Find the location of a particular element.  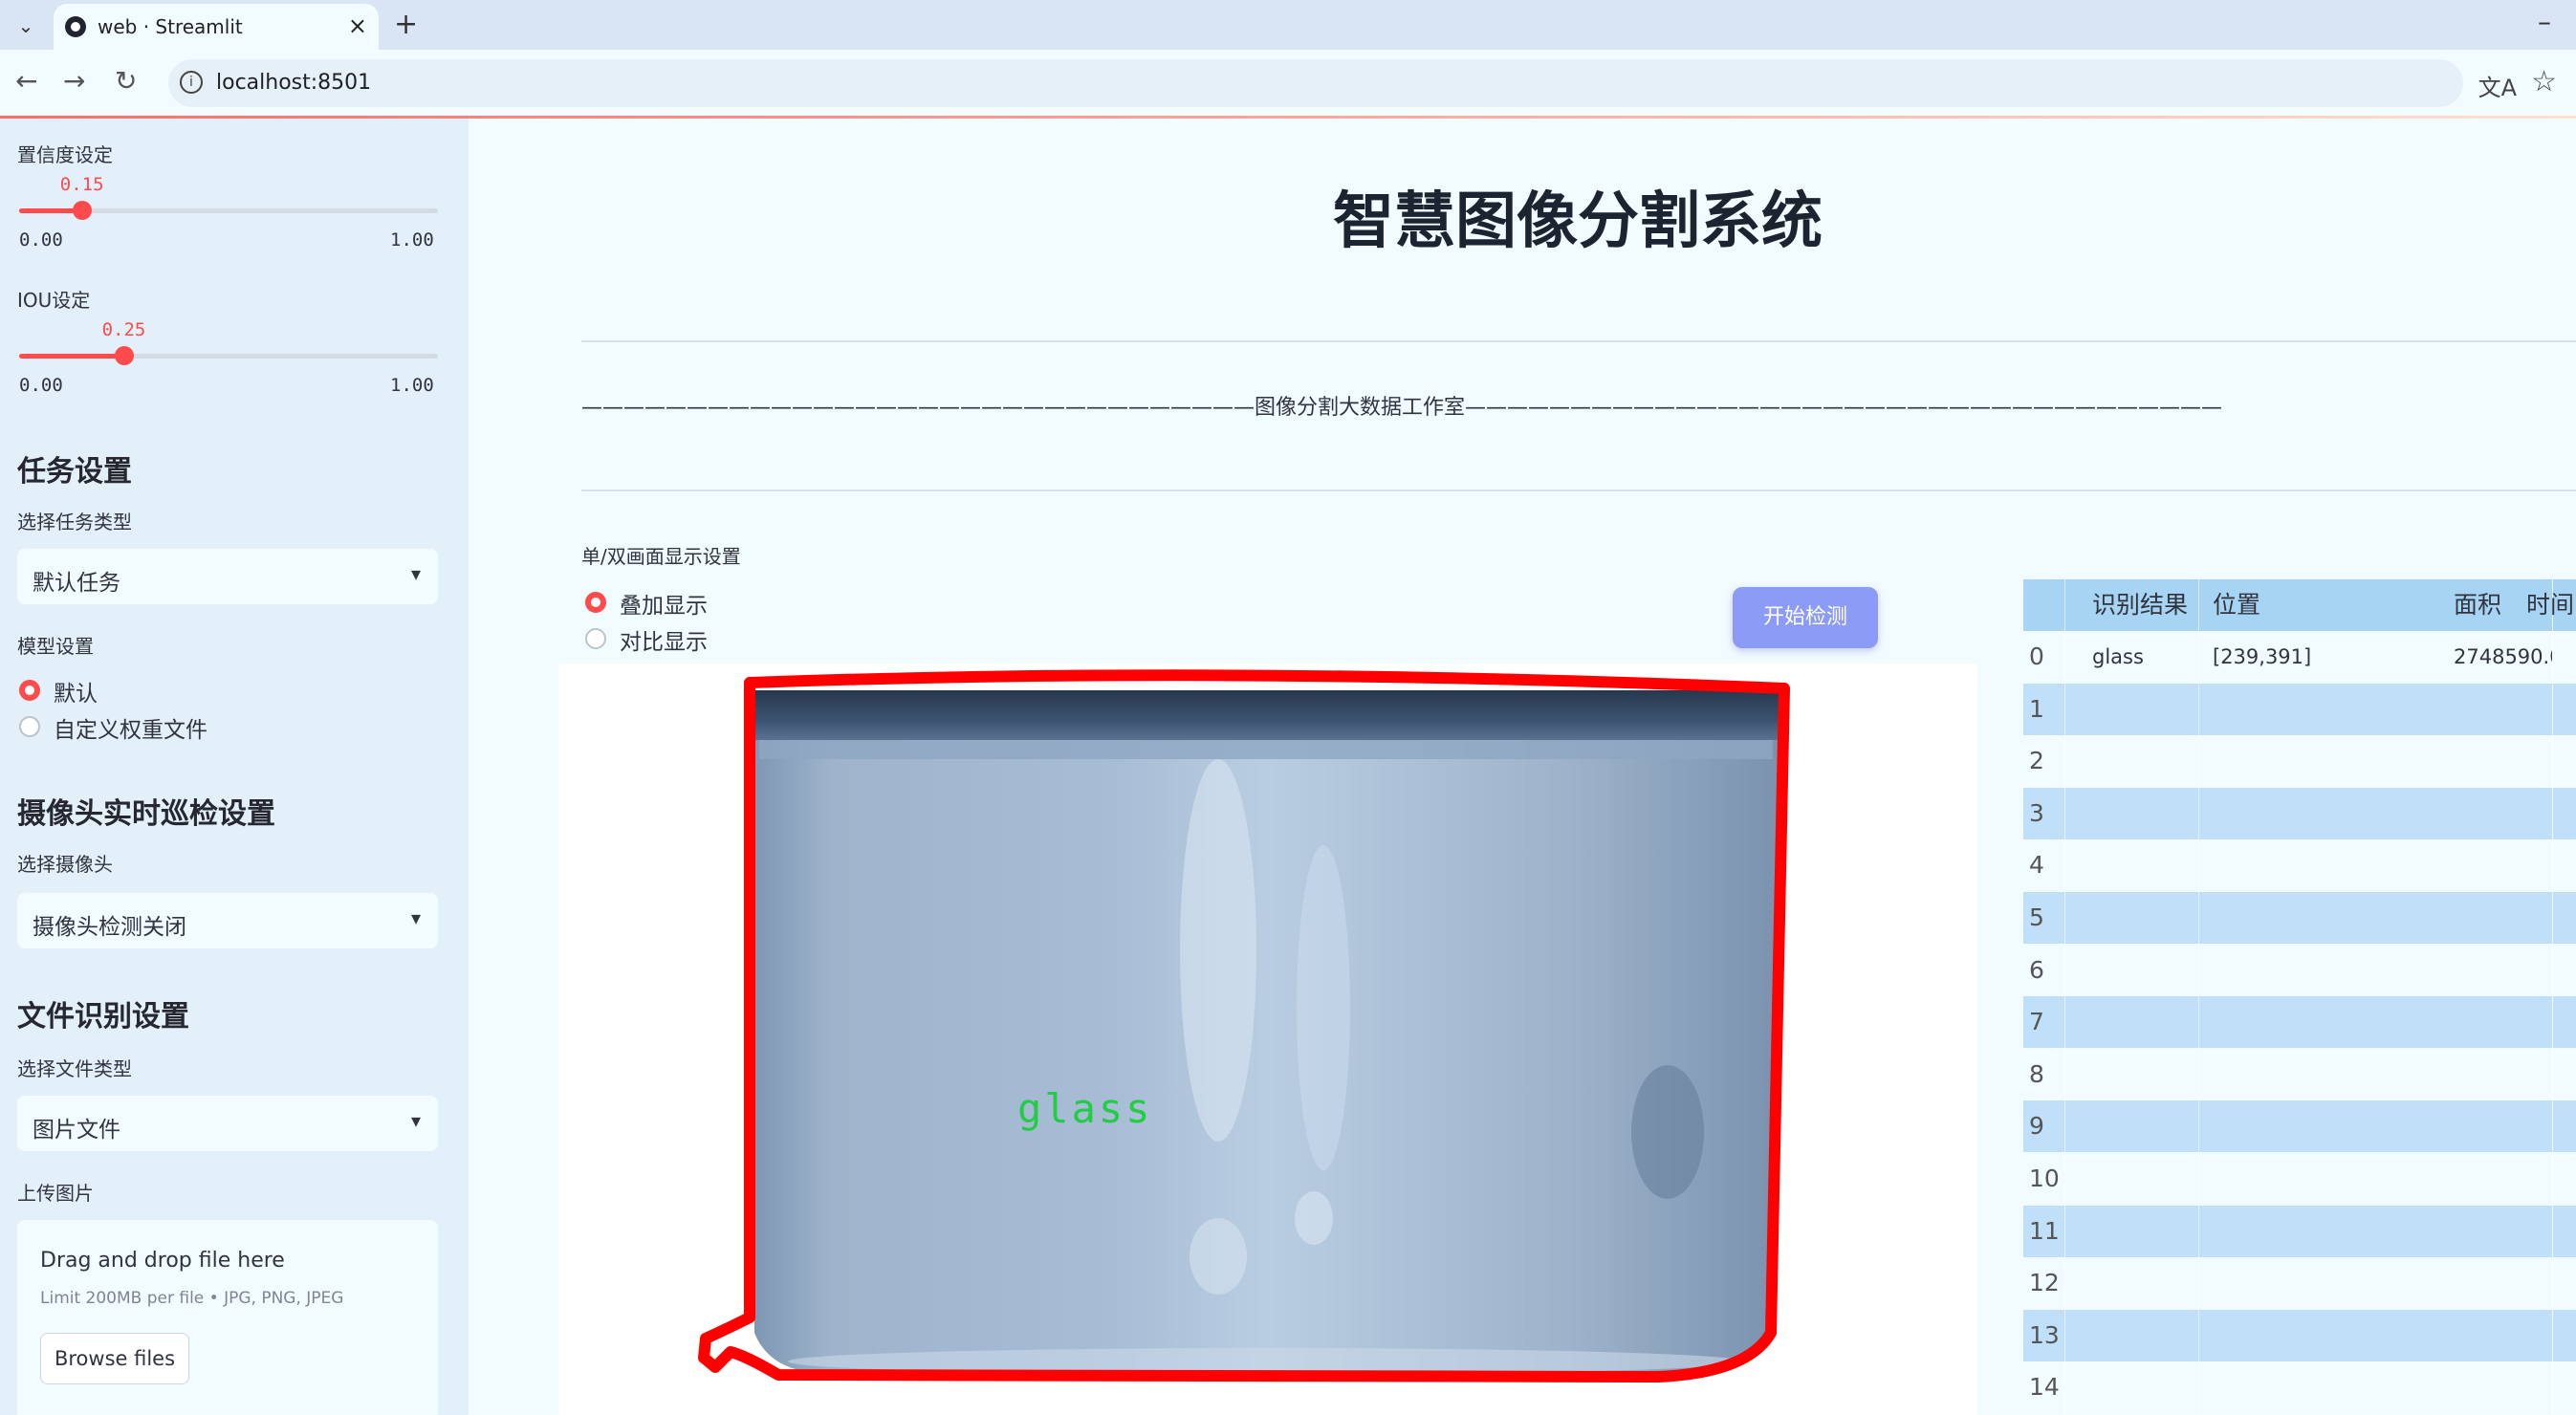

tab-close-icon: × is located at coordinates (357, 25).